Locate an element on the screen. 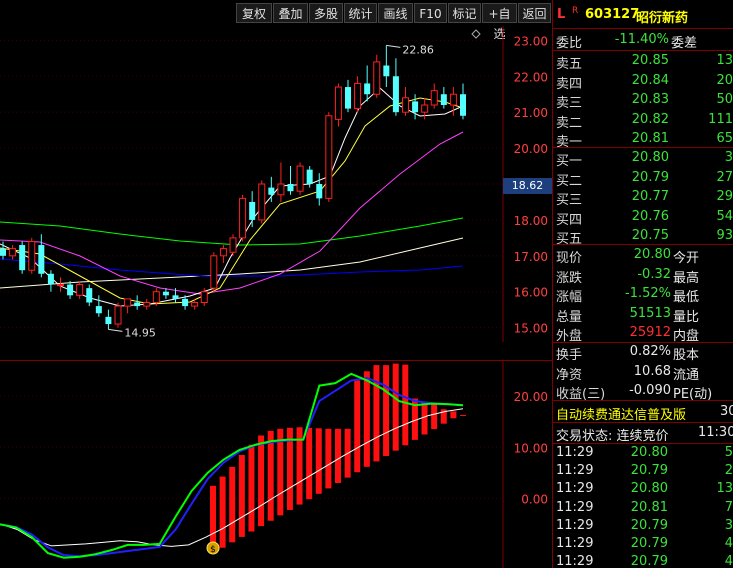 The height and width of the screenshot is (568, 733). stat-value: 20.80 is located at coordinates (652, 254).